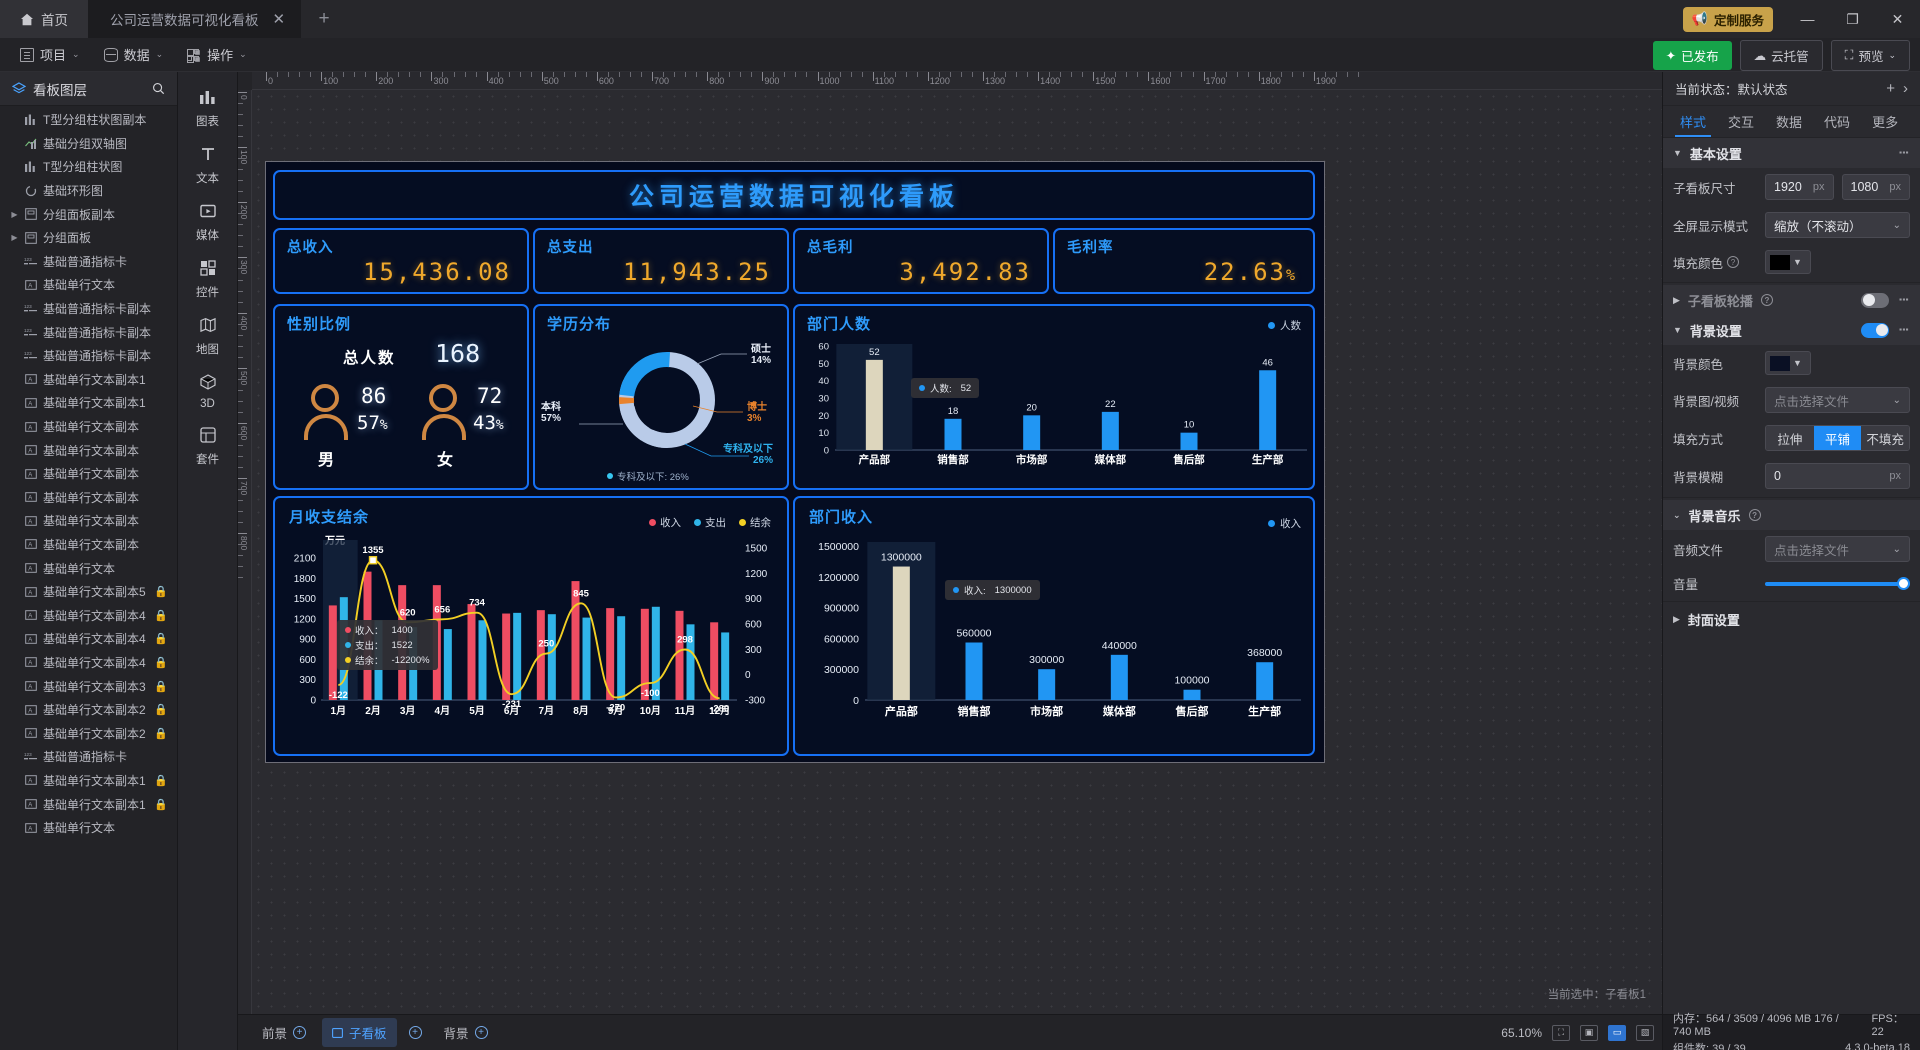  What do you see at coordinates (1870, 55) in the screenshot?
I see `preview-button: ⛶ 预览 ⌄` at bounding box center [1870, 55].